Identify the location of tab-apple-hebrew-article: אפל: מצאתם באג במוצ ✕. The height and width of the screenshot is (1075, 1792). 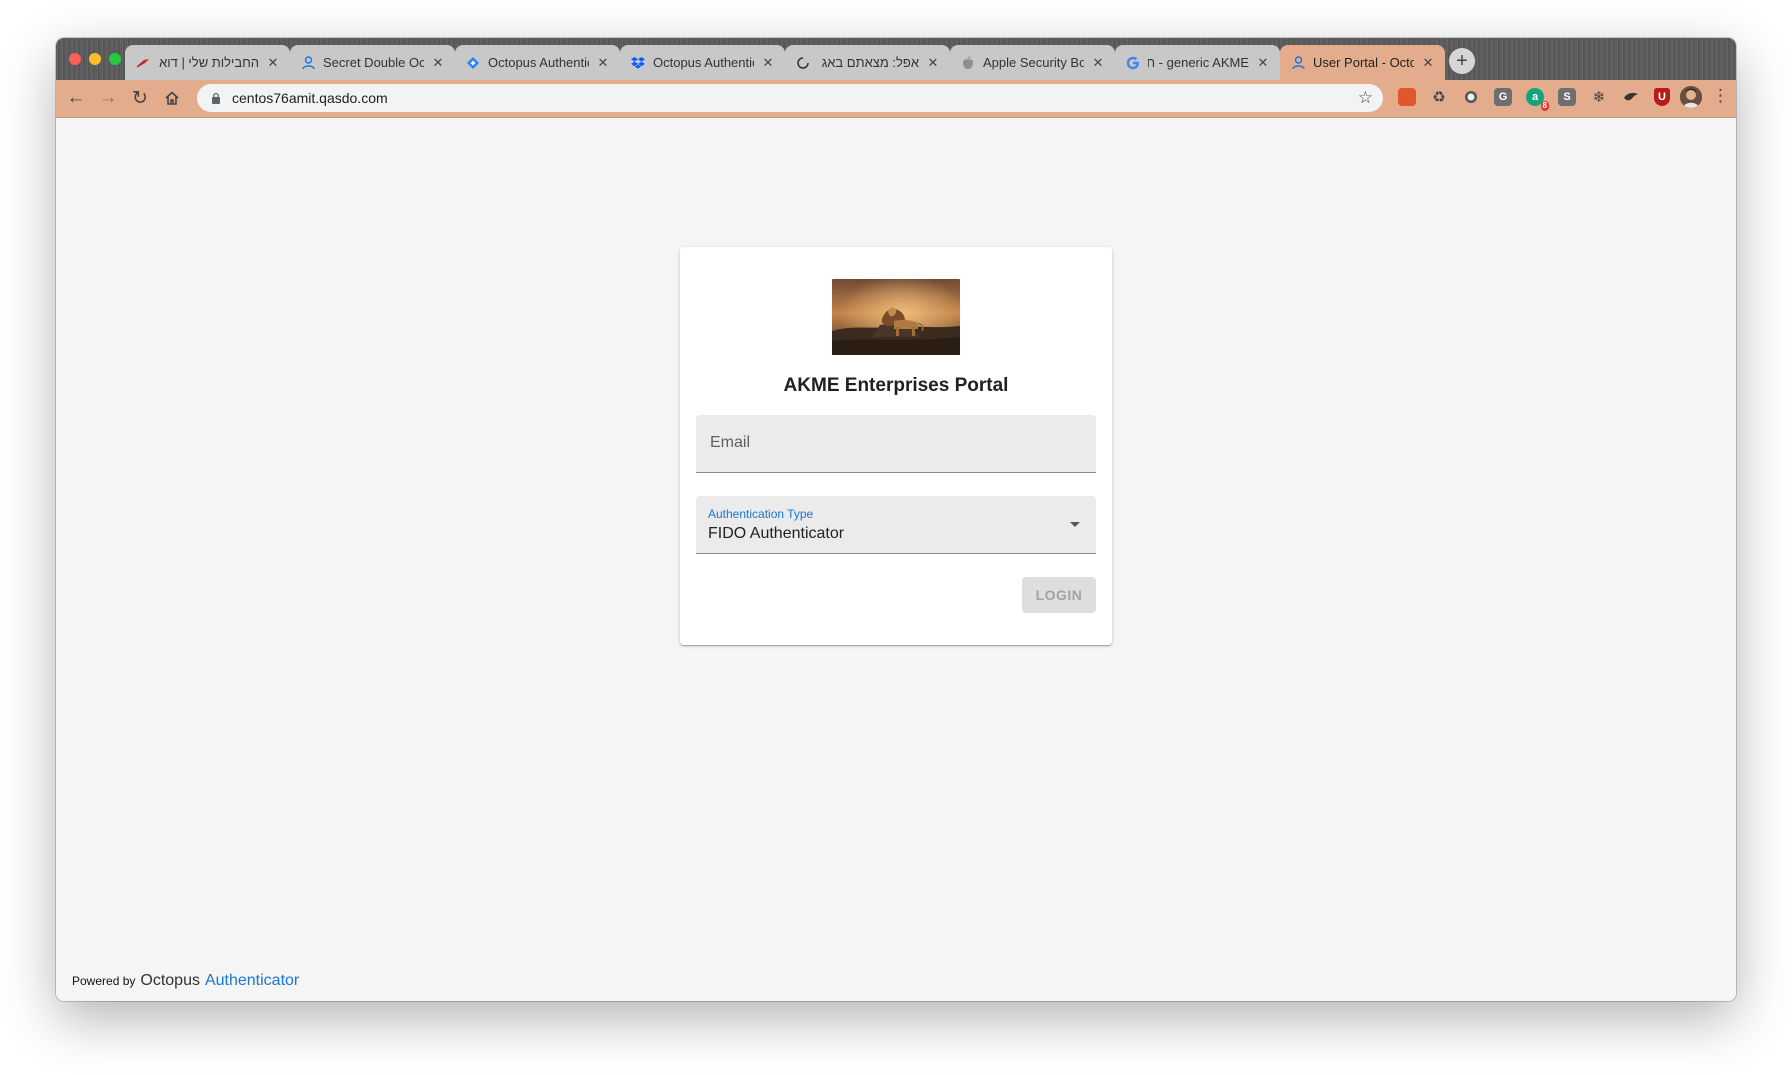
(867, 62).